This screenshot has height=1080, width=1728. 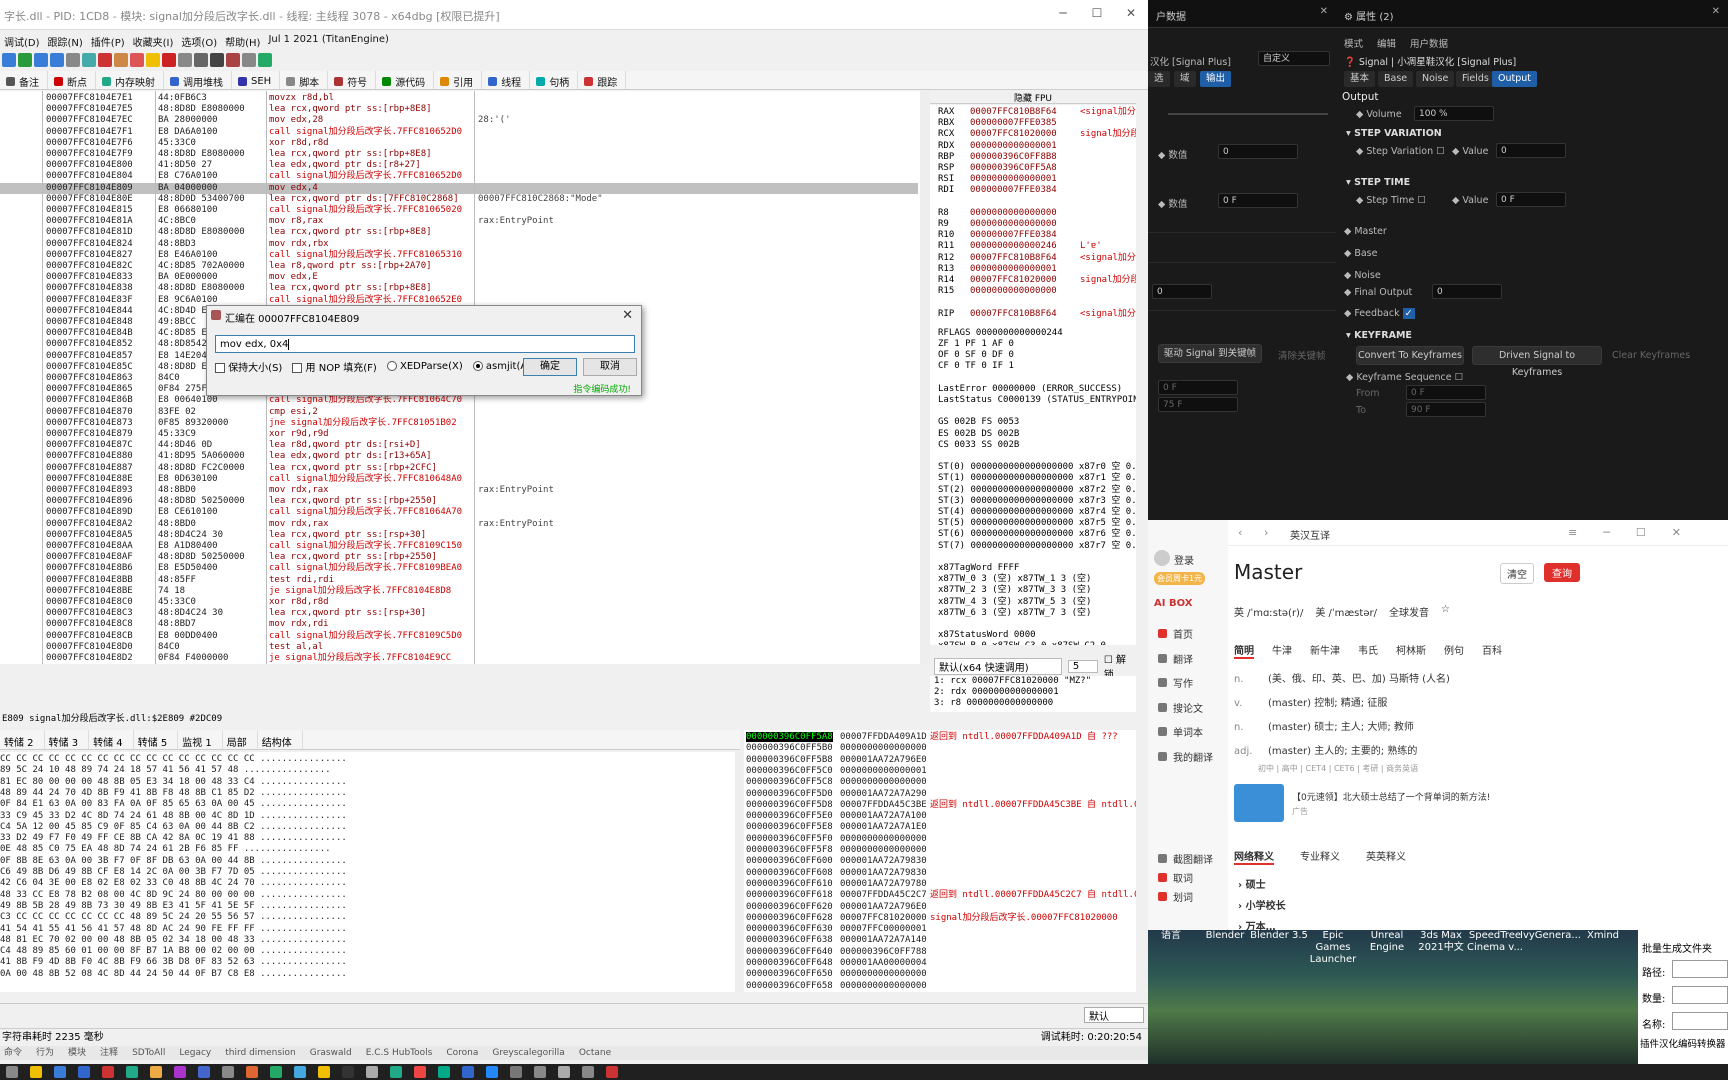 I want to click on flag-row: x87TW_4 3 (空) x87TW_5 3 (空), so click(x=1014, y=602).